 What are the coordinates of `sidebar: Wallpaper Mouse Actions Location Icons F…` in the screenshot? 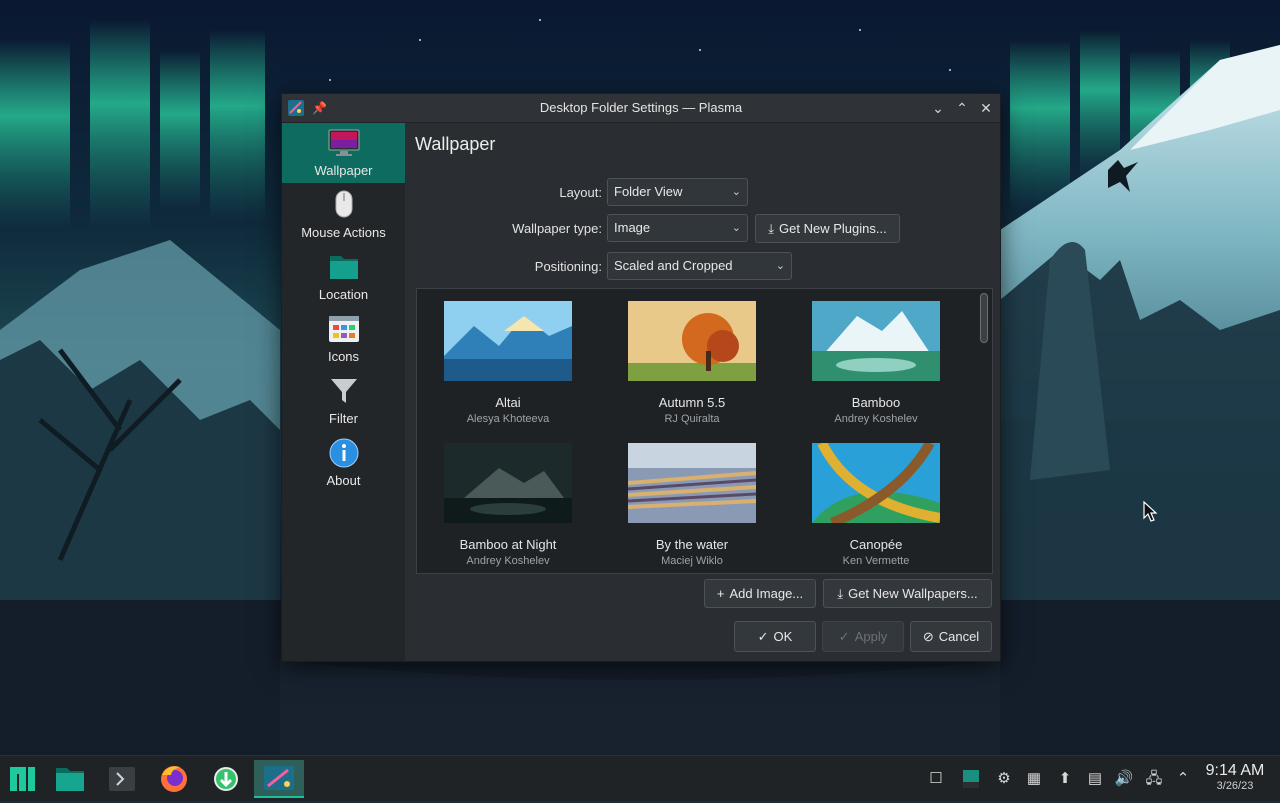 It's located at (343, 392).